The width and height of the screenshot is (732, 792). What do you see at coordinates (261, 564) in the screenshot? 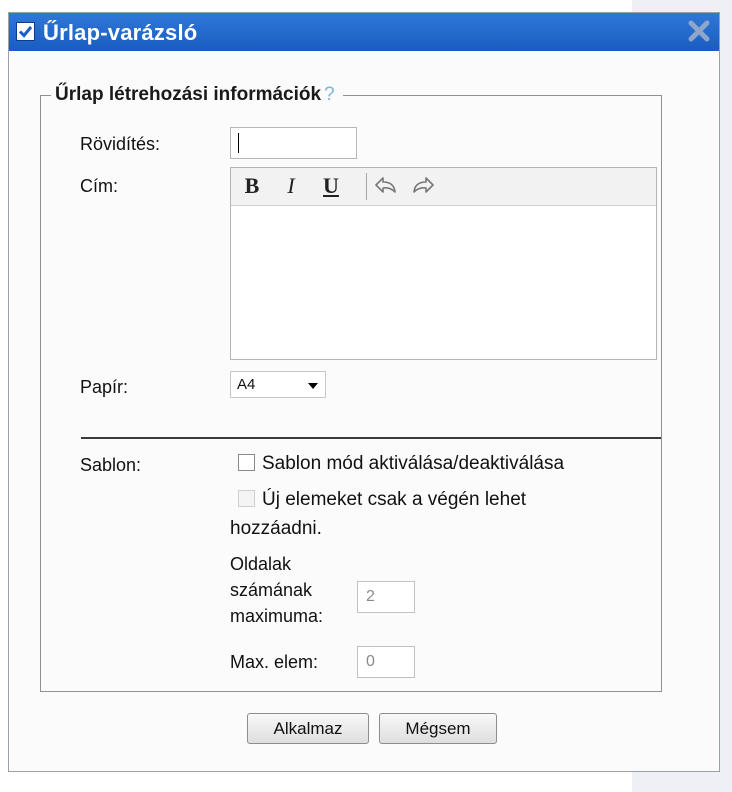
I see `max-pages-label-line1: Oldalak` at bounding box center [261, 564].